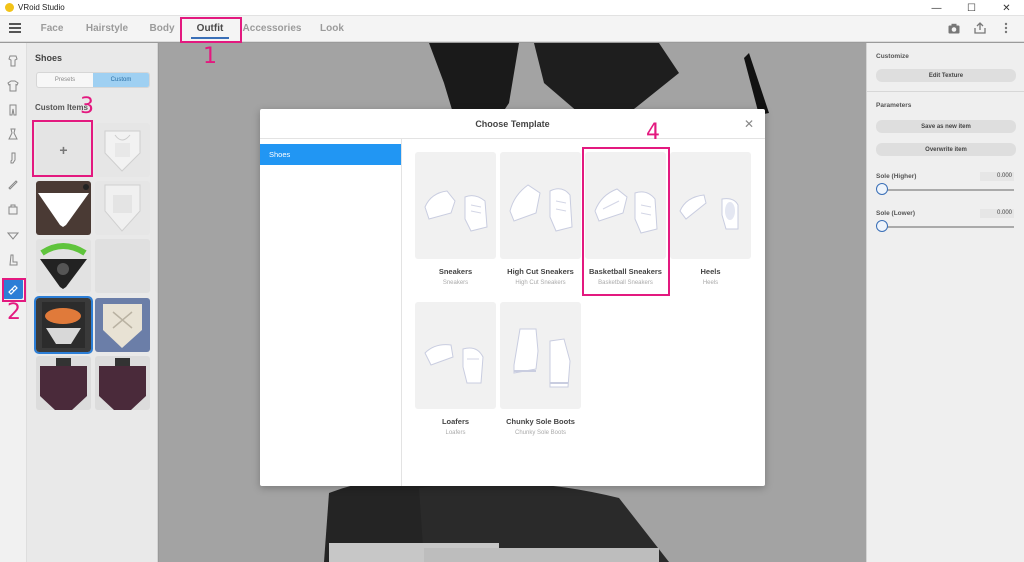  I want to click on rail-shirt-icon, so click(13, 86).